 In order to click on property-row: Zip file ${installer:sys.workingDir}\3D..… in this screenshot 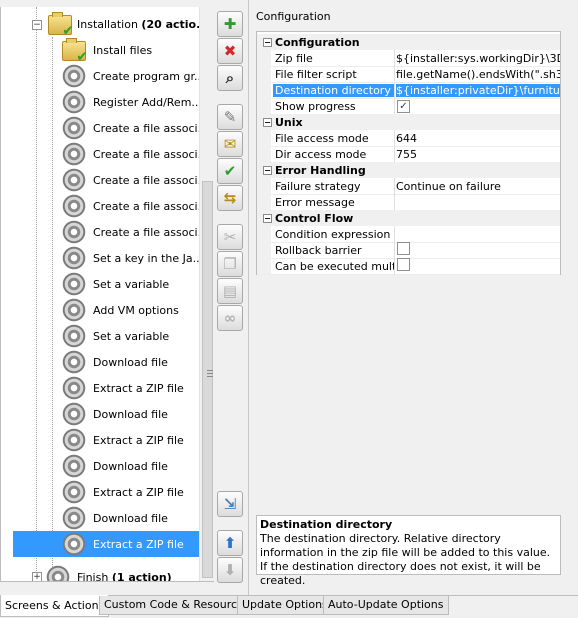, I will do `click(408, 58)`.